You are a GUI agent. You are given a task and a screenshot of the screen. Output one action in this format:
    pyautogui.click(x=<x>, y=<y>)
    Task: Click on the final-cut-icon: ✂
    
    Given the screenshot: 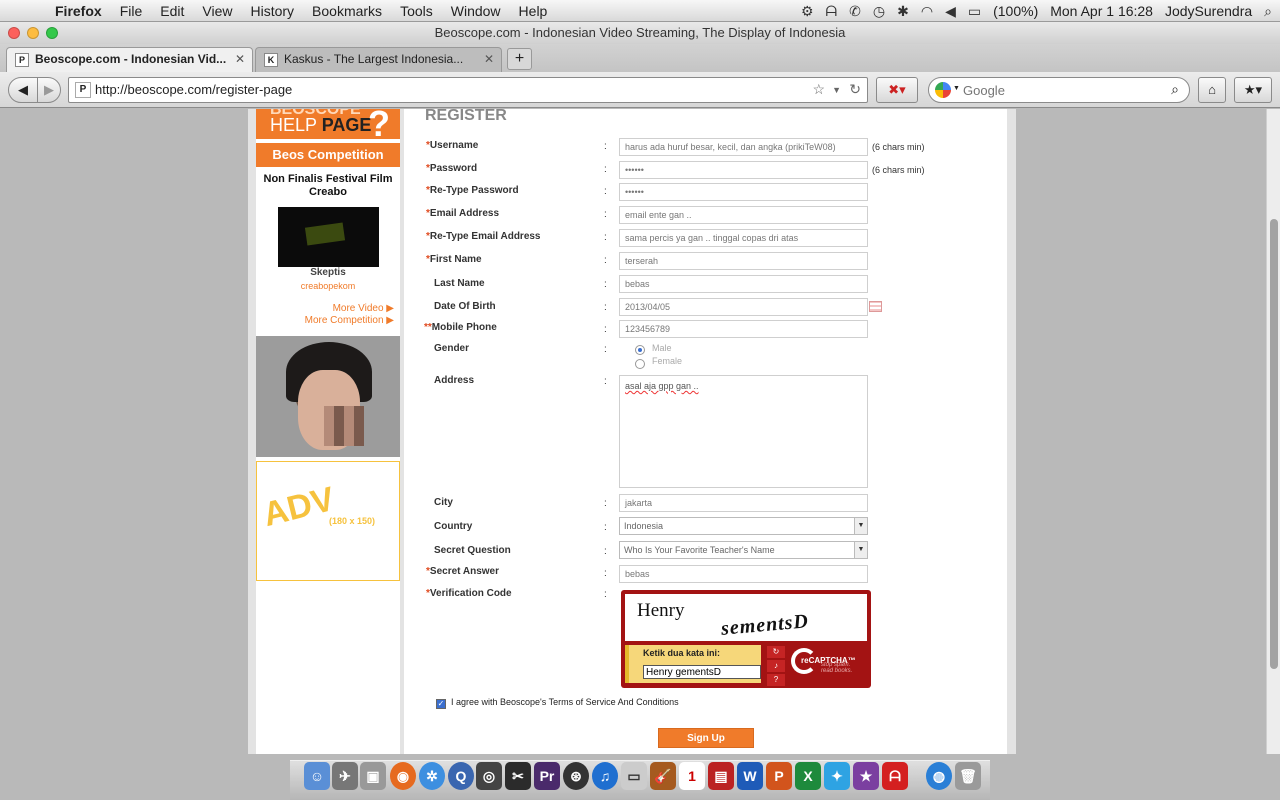 What is the action you would take?
    pyautogui.click(x=518, y=776)
    